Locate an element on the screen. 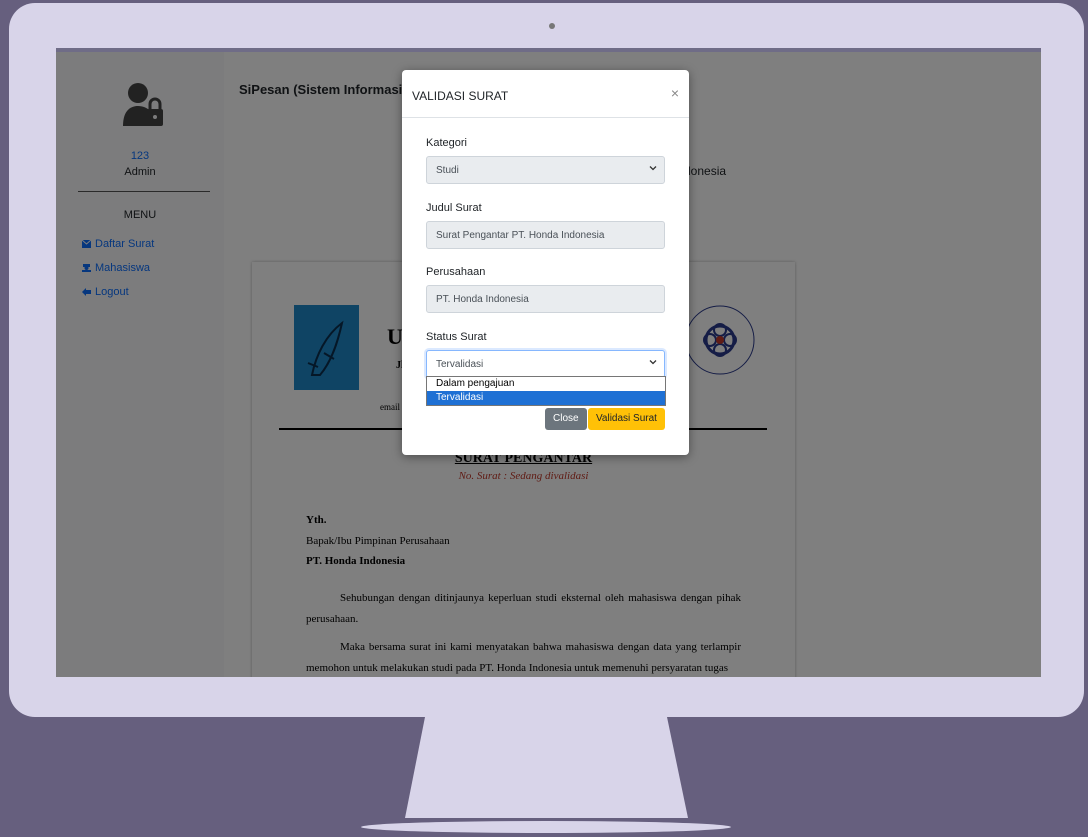 The width and height of the screenshot is (1088, 837). status-option-tervalidasi: Tervalidasi is located at coordinates (546, 398).